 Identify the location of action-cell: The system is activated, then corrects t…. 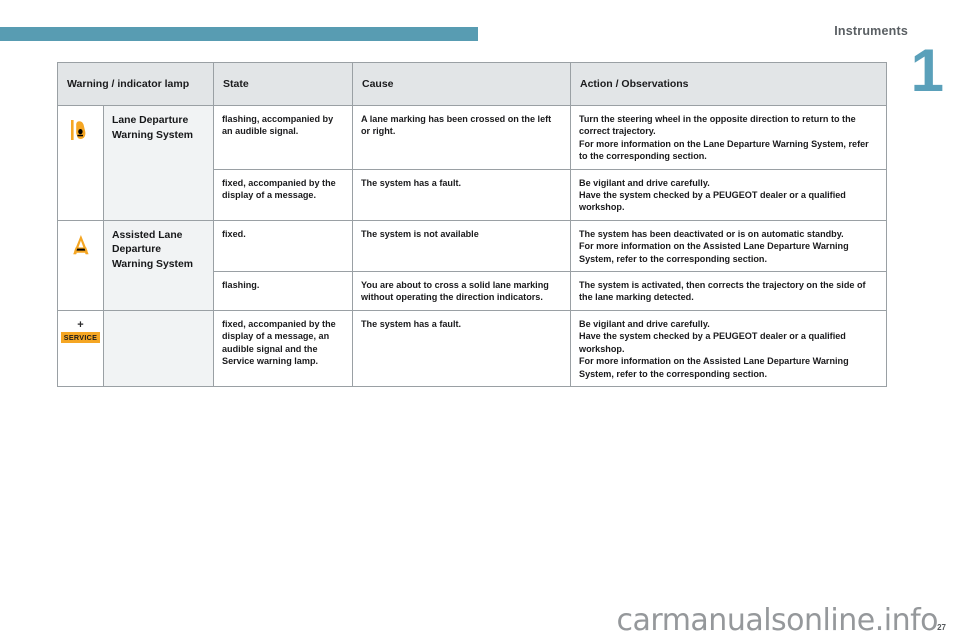
(728, 291).